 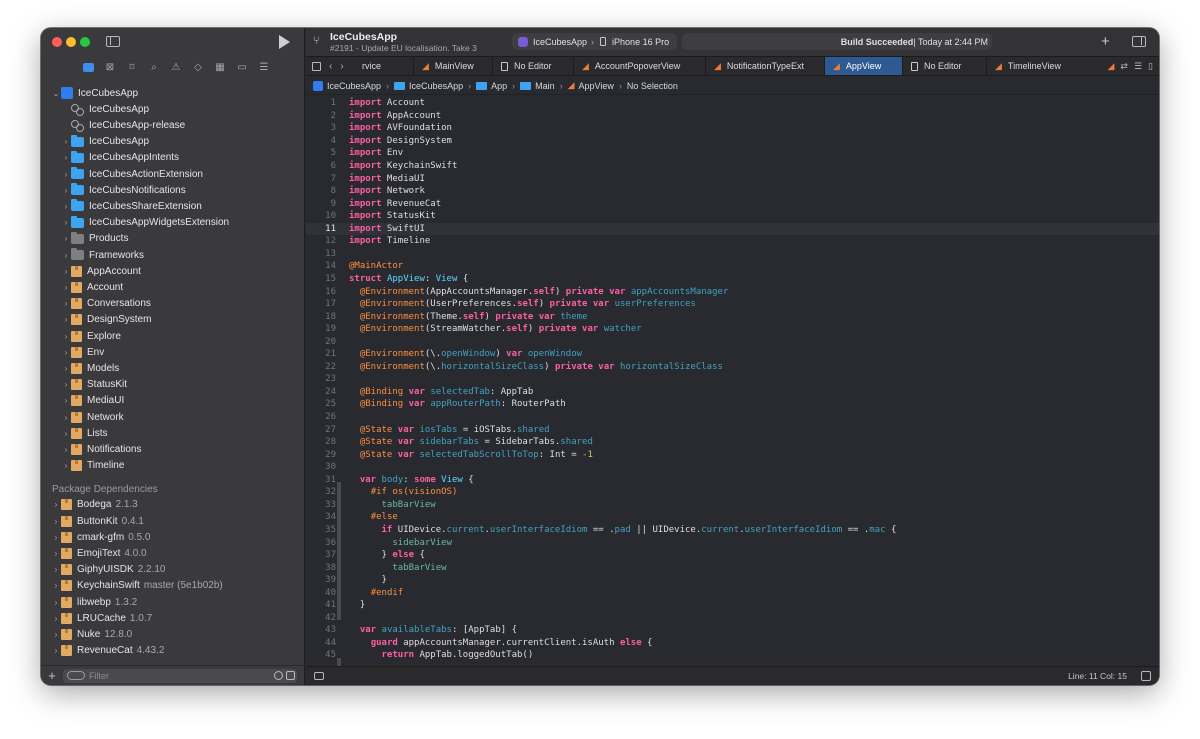 I want to click on tree-item: IceCubesApp, so click(x=173, y=109).